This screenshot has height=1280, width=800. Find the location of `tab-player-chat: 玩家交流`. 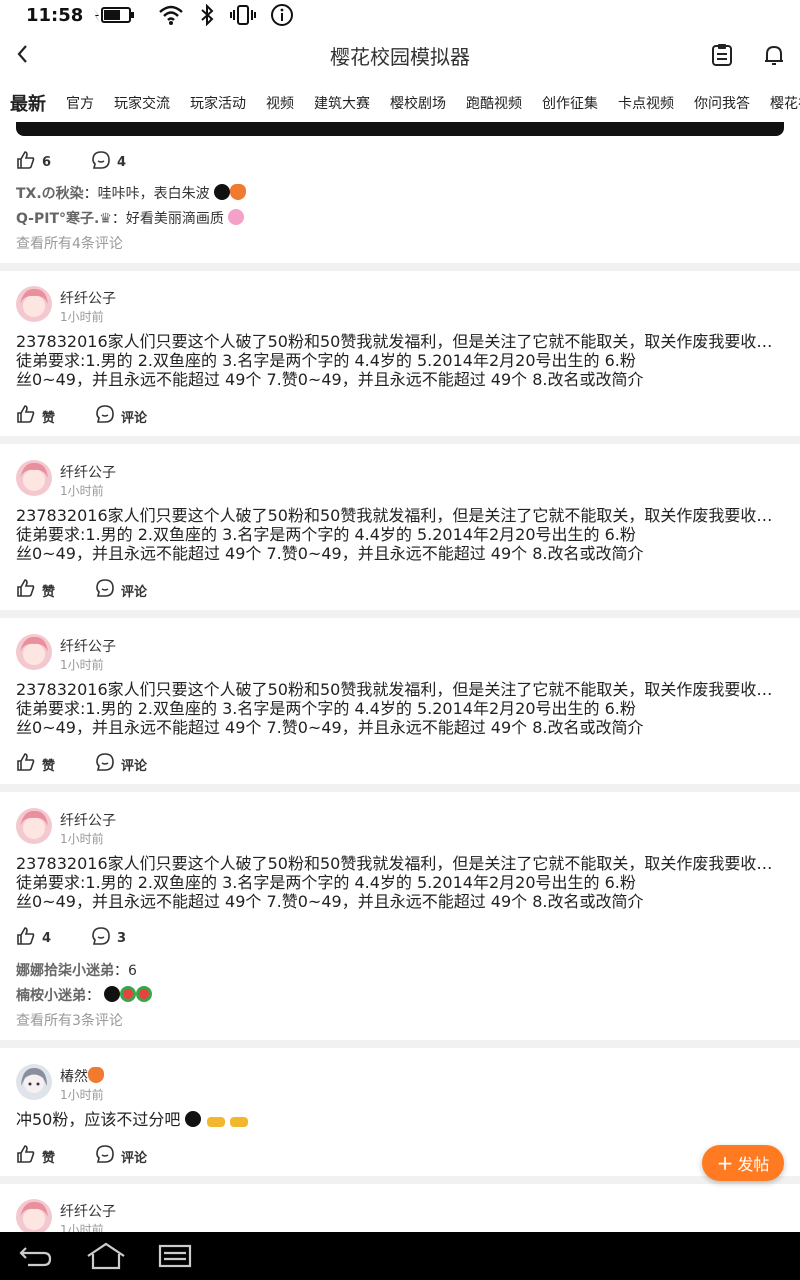

tab-player-chat: 玩家交流 is located at coordinates (142, 103).